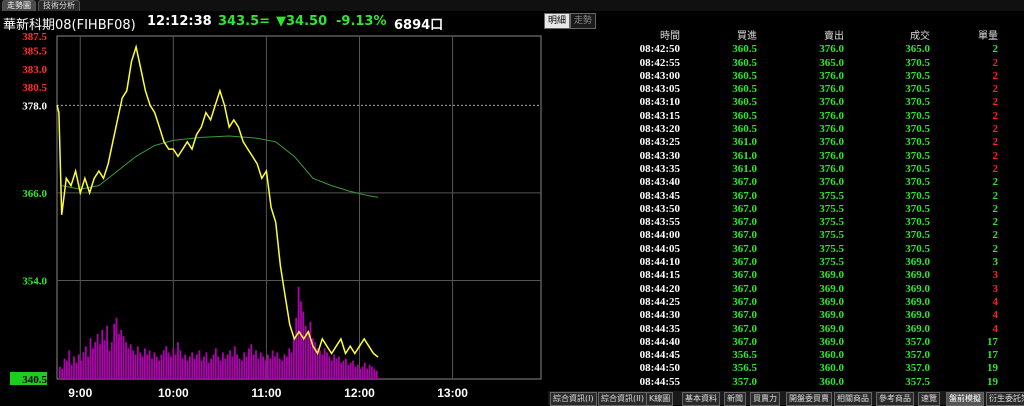 This screenshot has height=406, width=1024. What do you see at coordinates (302, 21) in the screenshot?
I see `price-change: ▼34.50` at bounding box center [302, 21].